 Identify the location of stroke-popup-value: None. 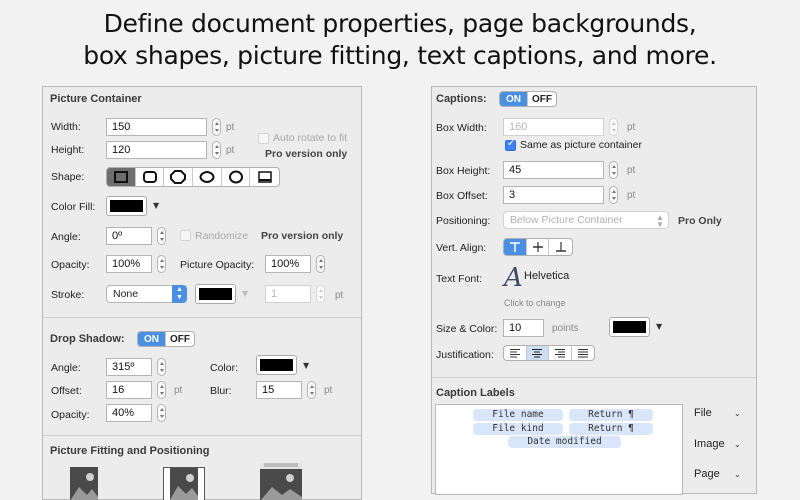
(126, 294).